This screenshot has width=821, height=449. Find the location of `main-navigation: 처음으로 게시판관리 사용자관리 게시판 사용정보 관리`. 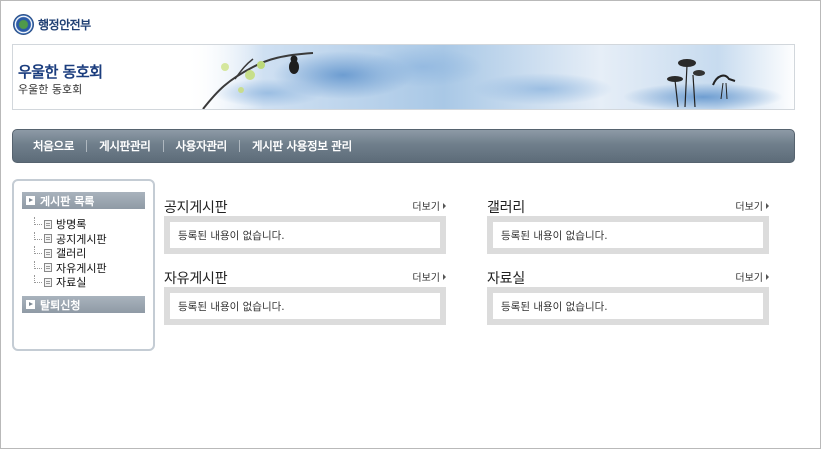

main-navigation: 처음으로 게시판관리 사용자관리 게시판 사용정보 관리 is located at coordinates (403, 146).